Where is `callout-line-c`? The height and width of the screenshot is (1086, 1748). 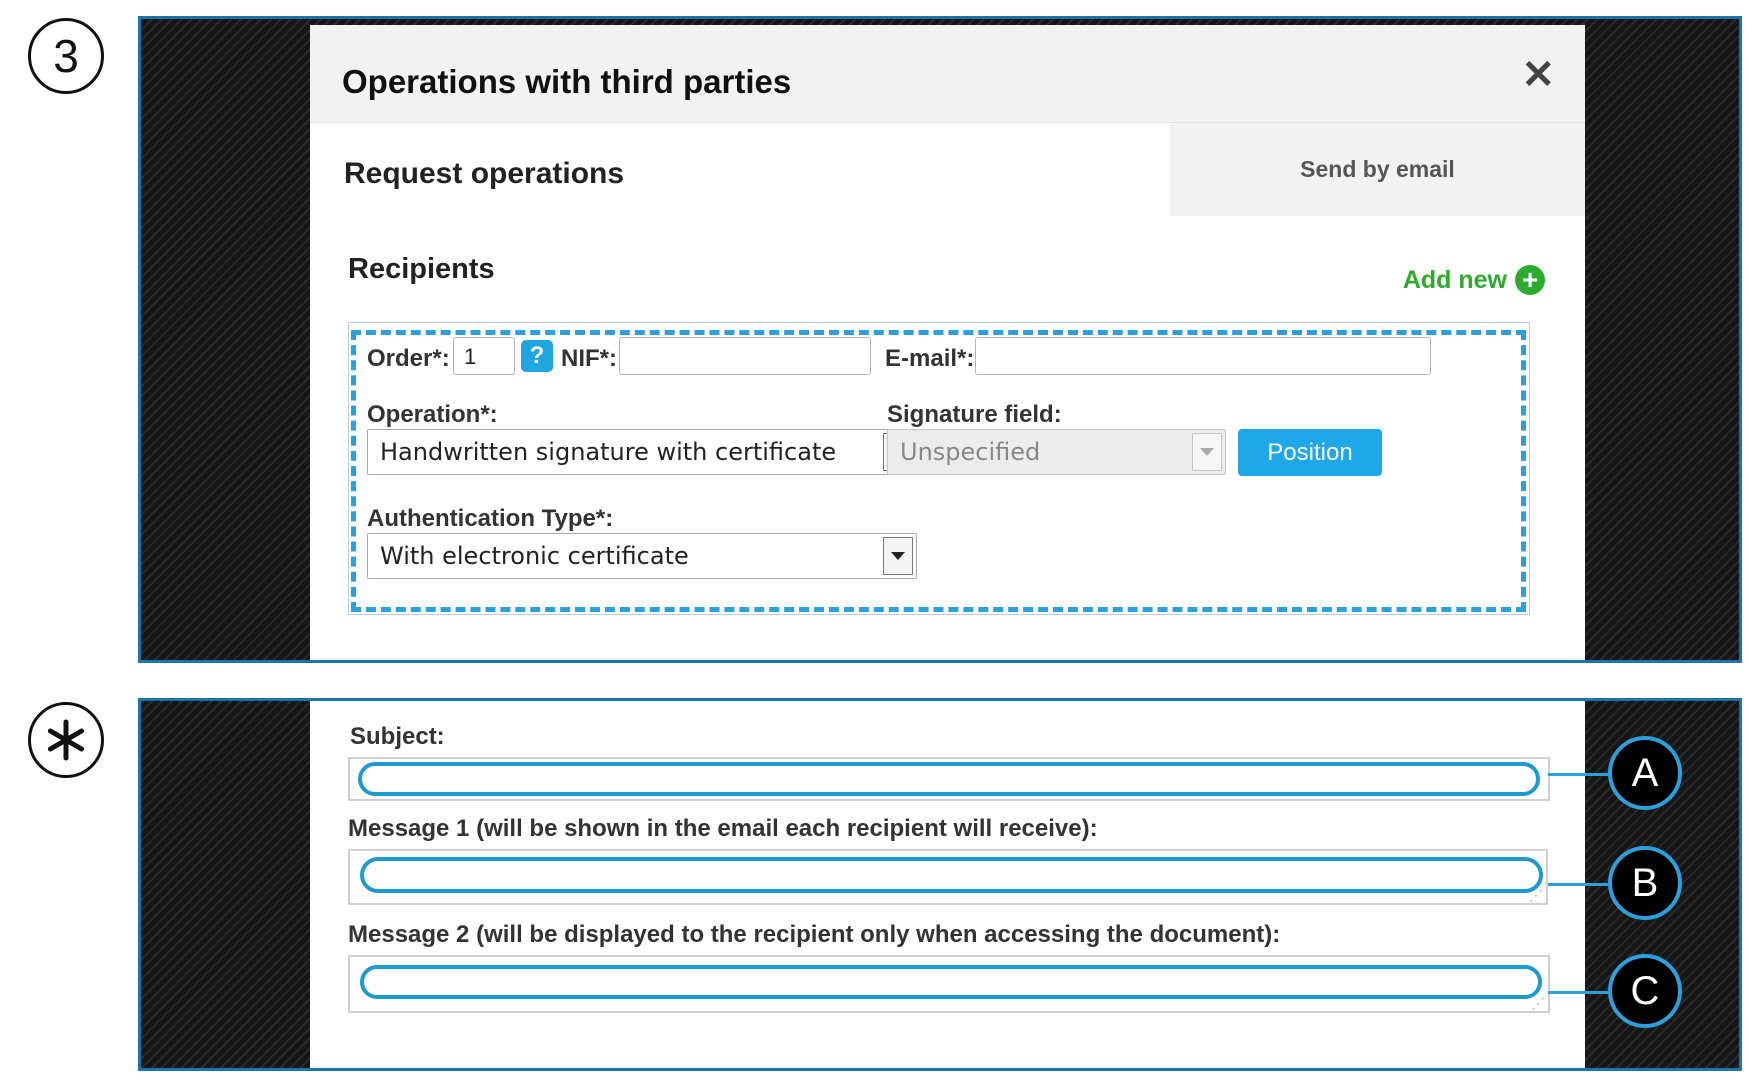 callout-line-c is located at coordinates (1578, 992).